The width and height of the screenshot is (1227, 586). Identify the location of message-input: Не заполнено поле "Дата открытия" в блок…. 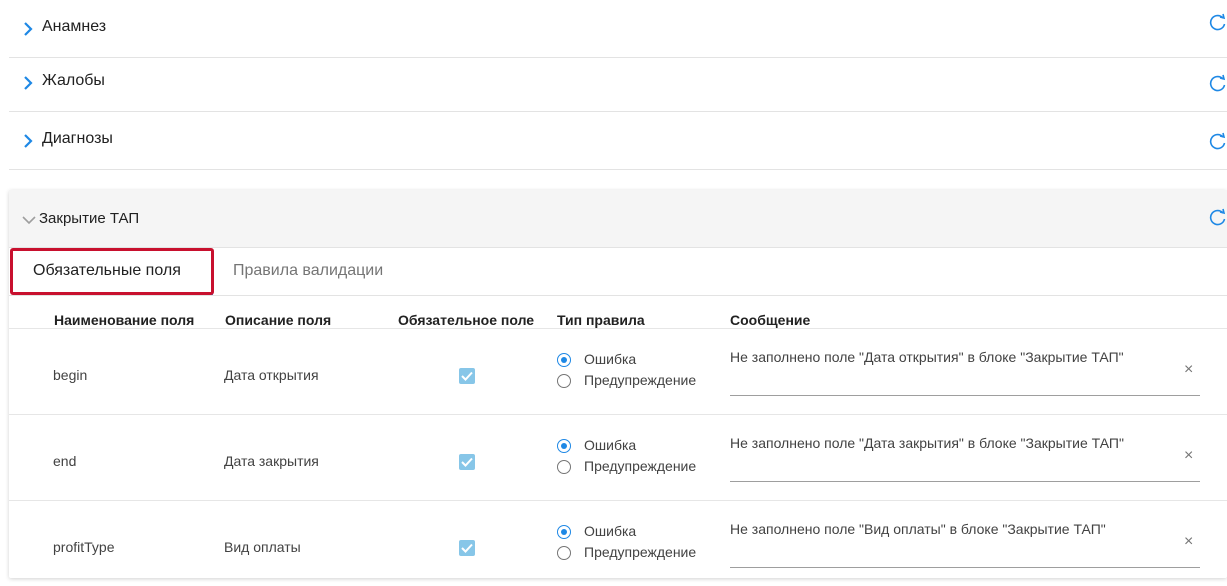
(965, 357).